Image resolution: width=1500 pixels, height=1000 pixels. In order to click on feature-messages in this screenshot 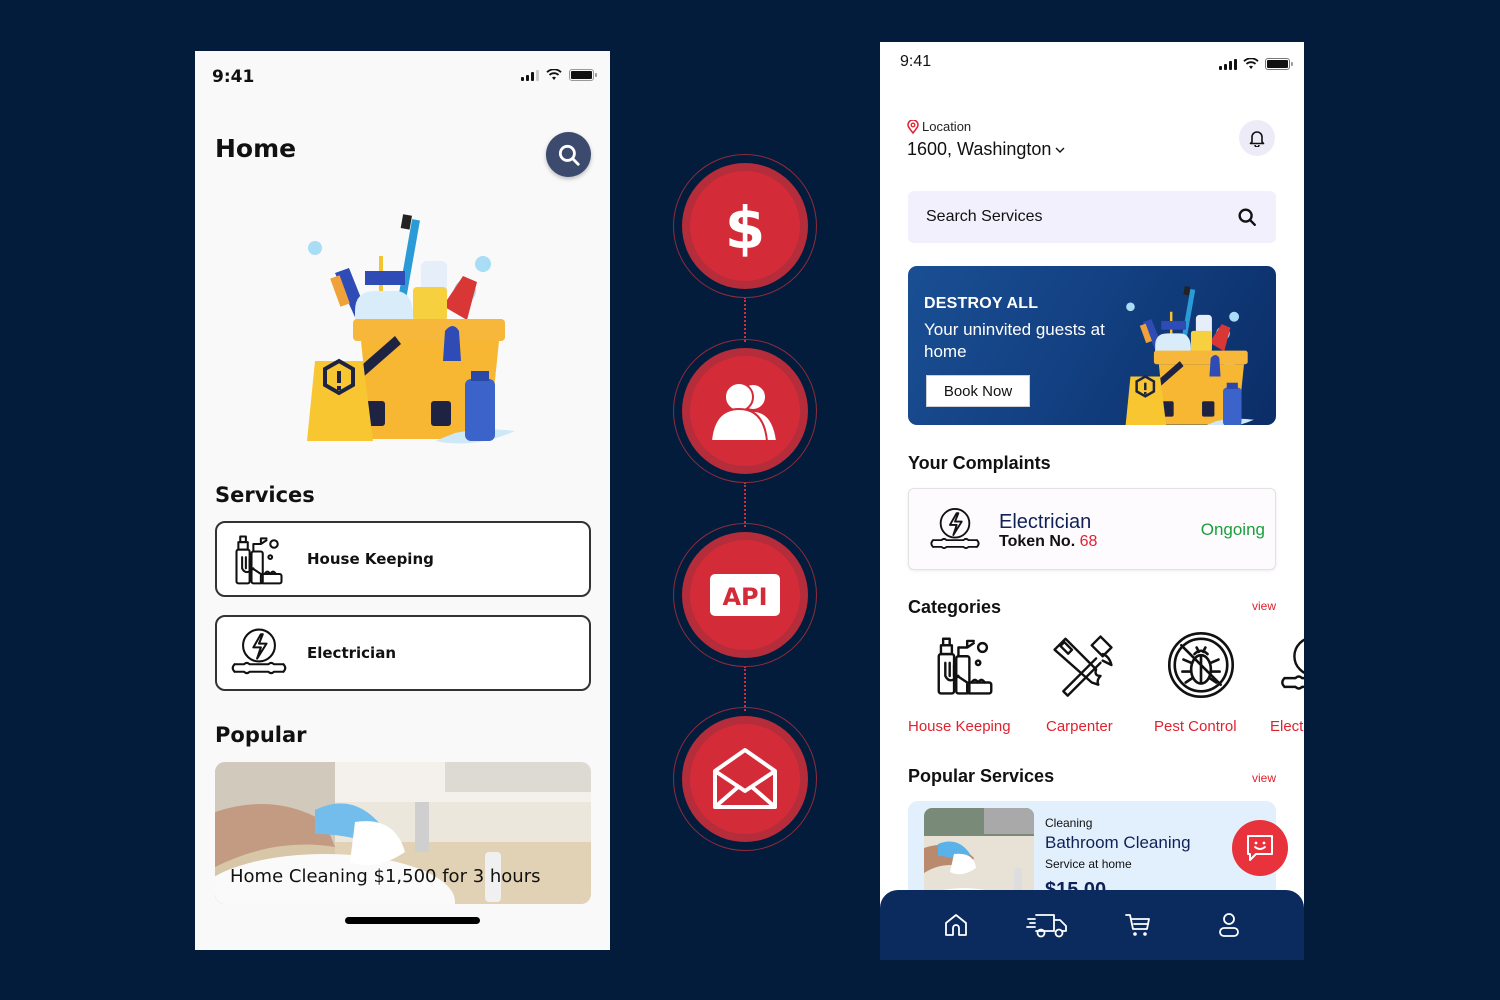, I will do `click(745, 779)`.